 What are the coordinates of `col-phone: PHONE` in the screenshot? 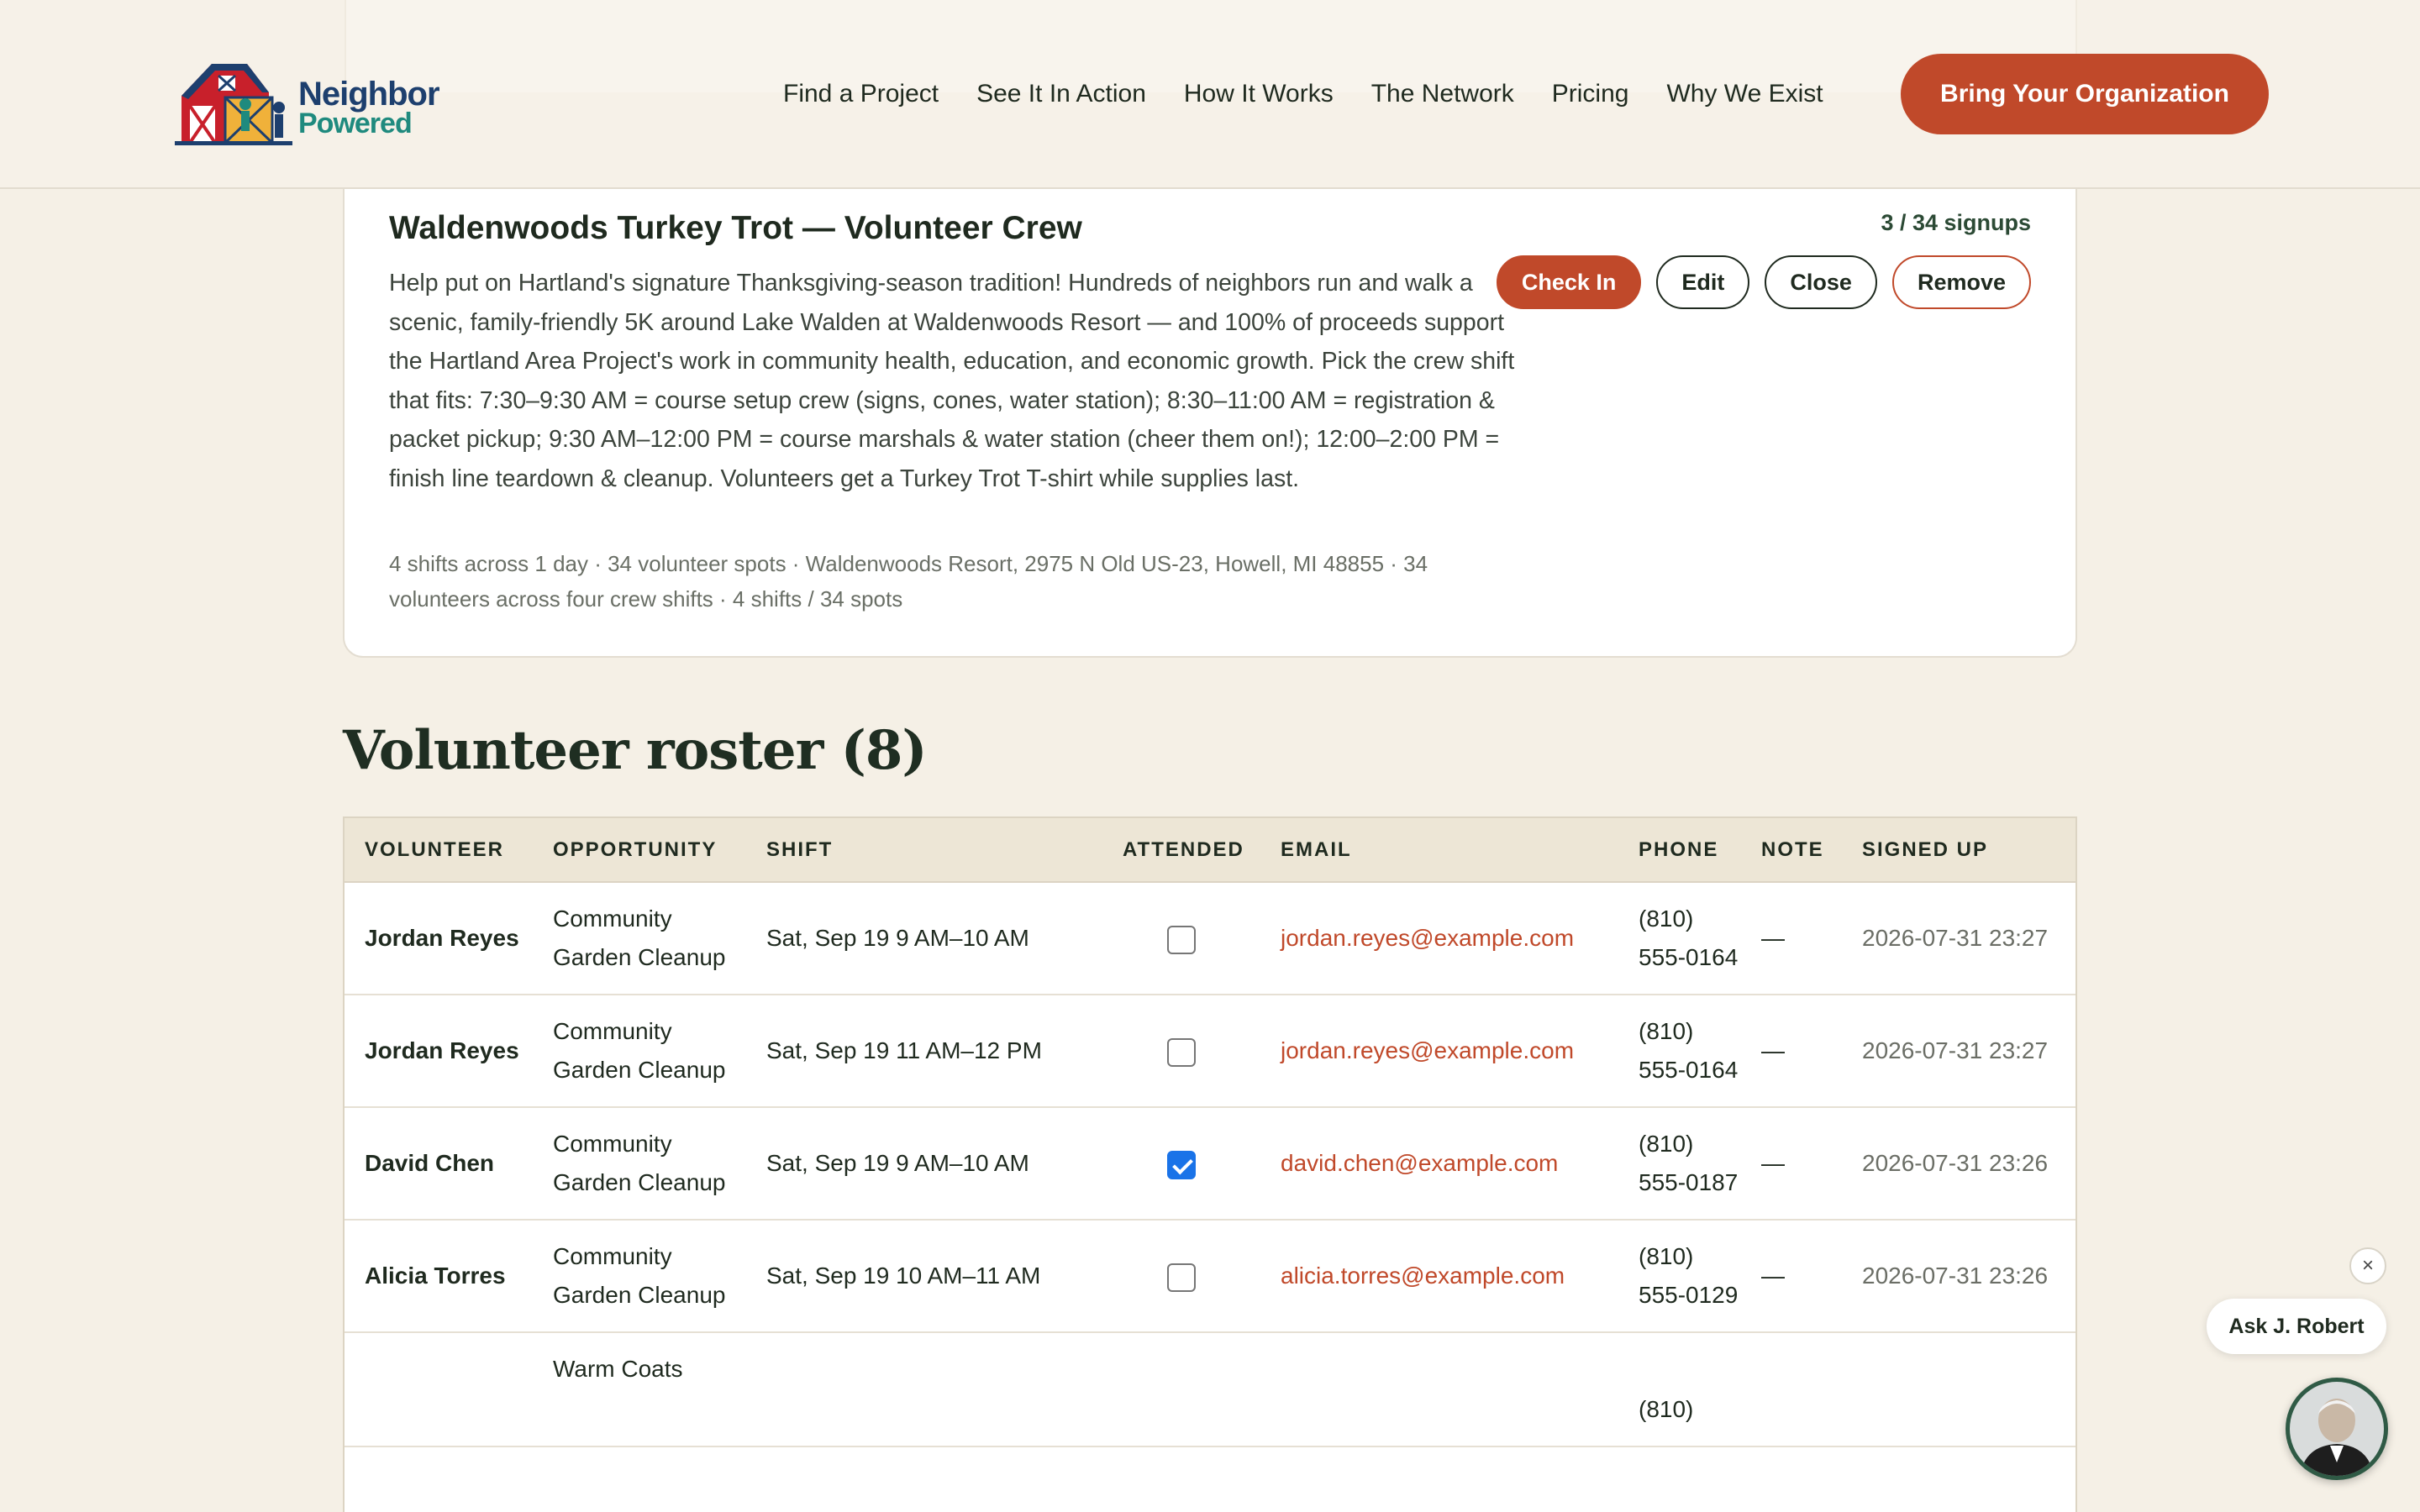 It's located at (1680, 850).